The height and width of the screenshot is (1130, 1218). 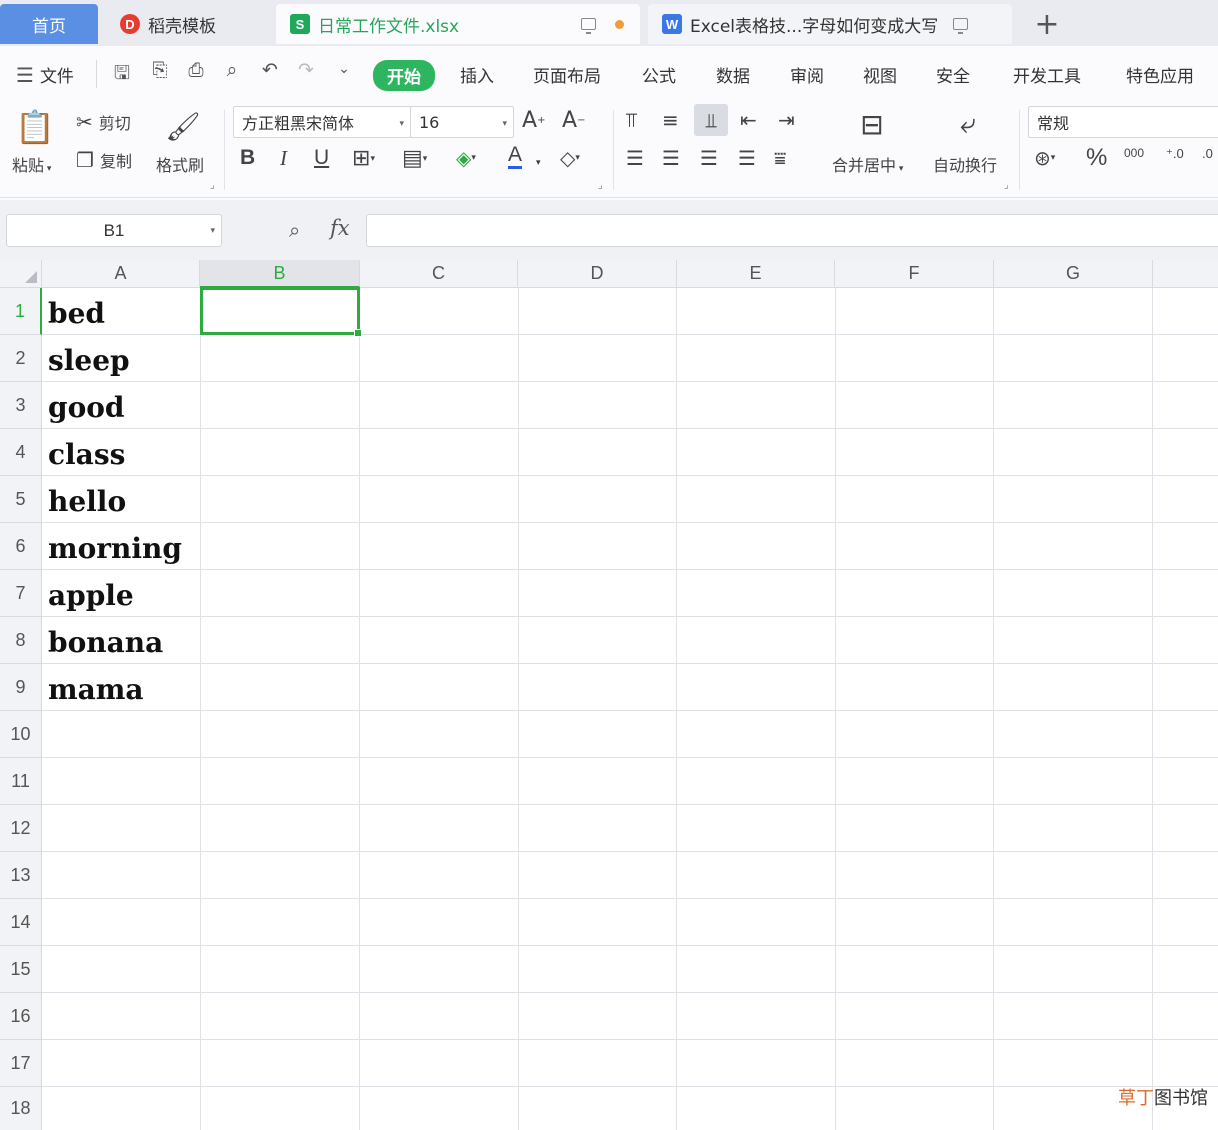 I want to click on format-painter-icon: 🖌, so click(x=183, y=126).